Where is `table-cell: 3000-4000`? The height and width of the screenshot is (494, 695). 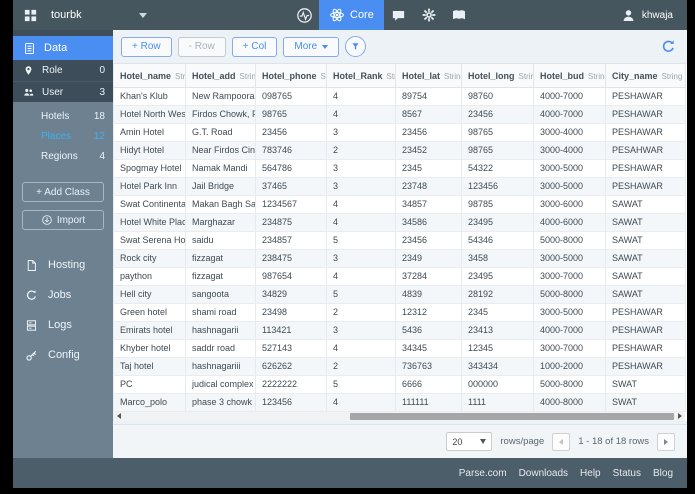
table-cell: 3000-4000 is located at coordinates (569, 150).